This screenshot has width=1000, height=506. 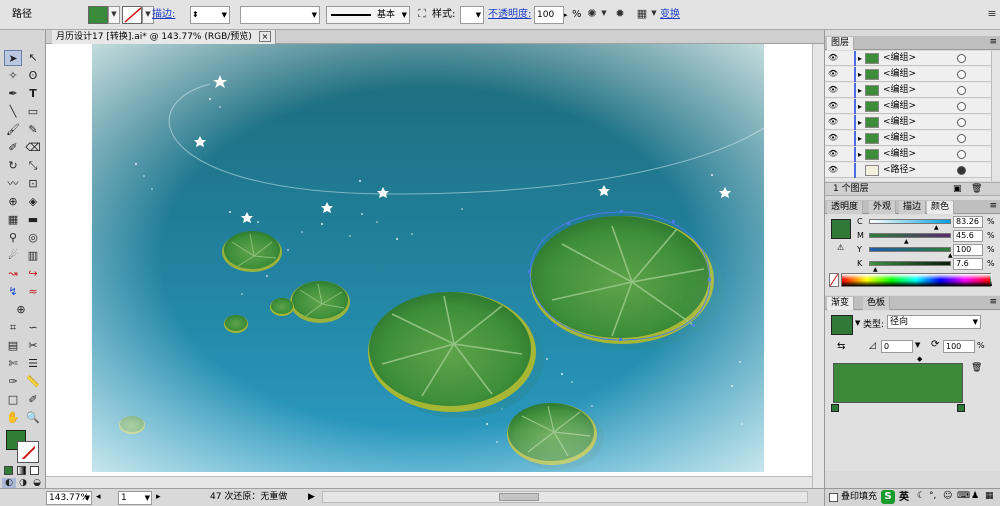 I want to click on style-dropdown: ▼, so click(x=472, y=15).